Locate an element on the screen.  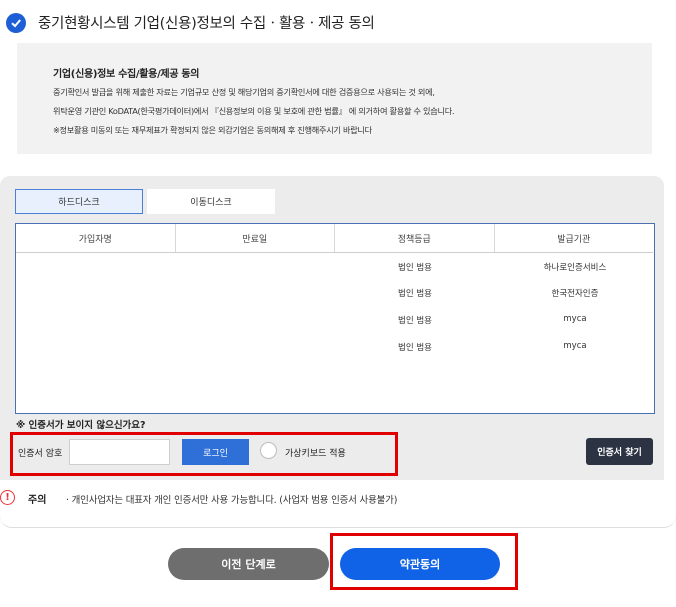
page-title: 중기현황시스템 기업(신용)정보의 수집ㆍ활용ㆍ제공 동의 is located at coordinates (206, 24).